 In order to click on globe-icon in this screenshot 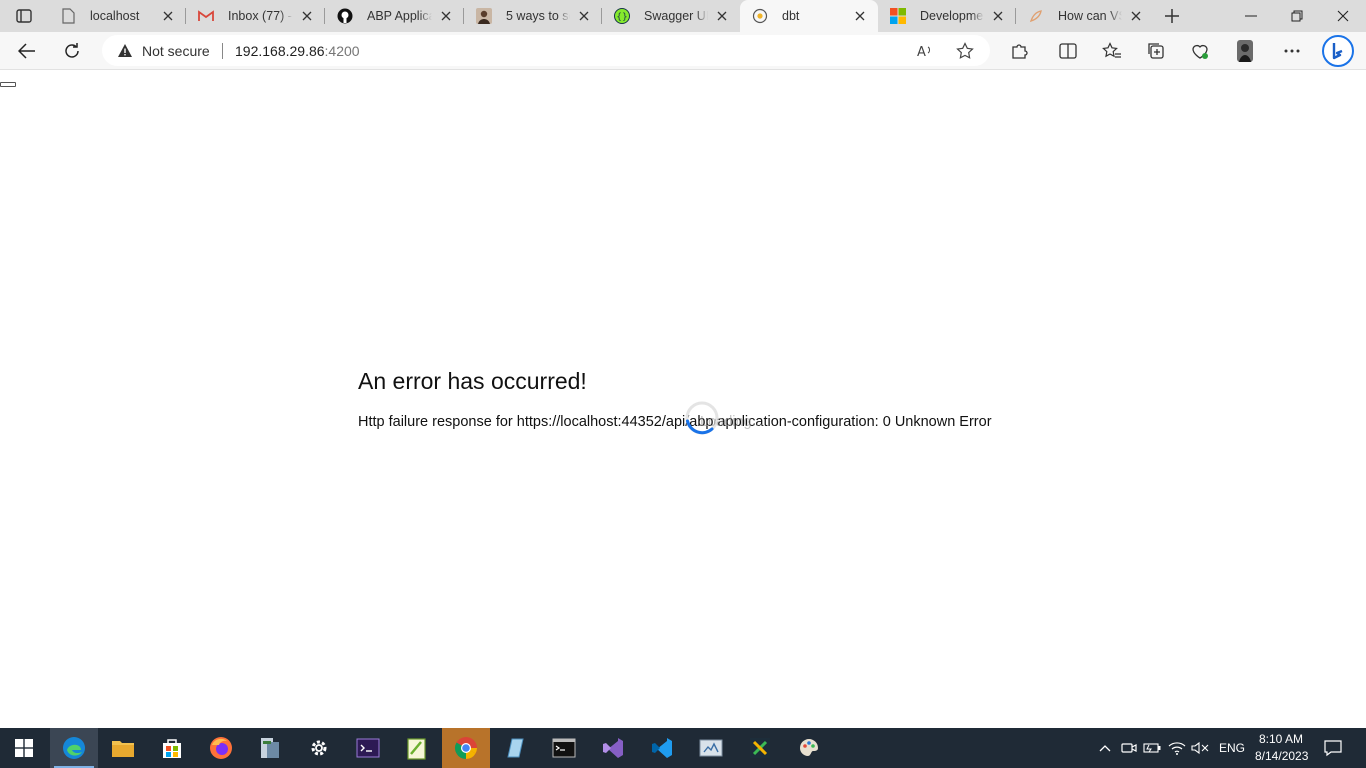, I will do `click(760, 16)`.